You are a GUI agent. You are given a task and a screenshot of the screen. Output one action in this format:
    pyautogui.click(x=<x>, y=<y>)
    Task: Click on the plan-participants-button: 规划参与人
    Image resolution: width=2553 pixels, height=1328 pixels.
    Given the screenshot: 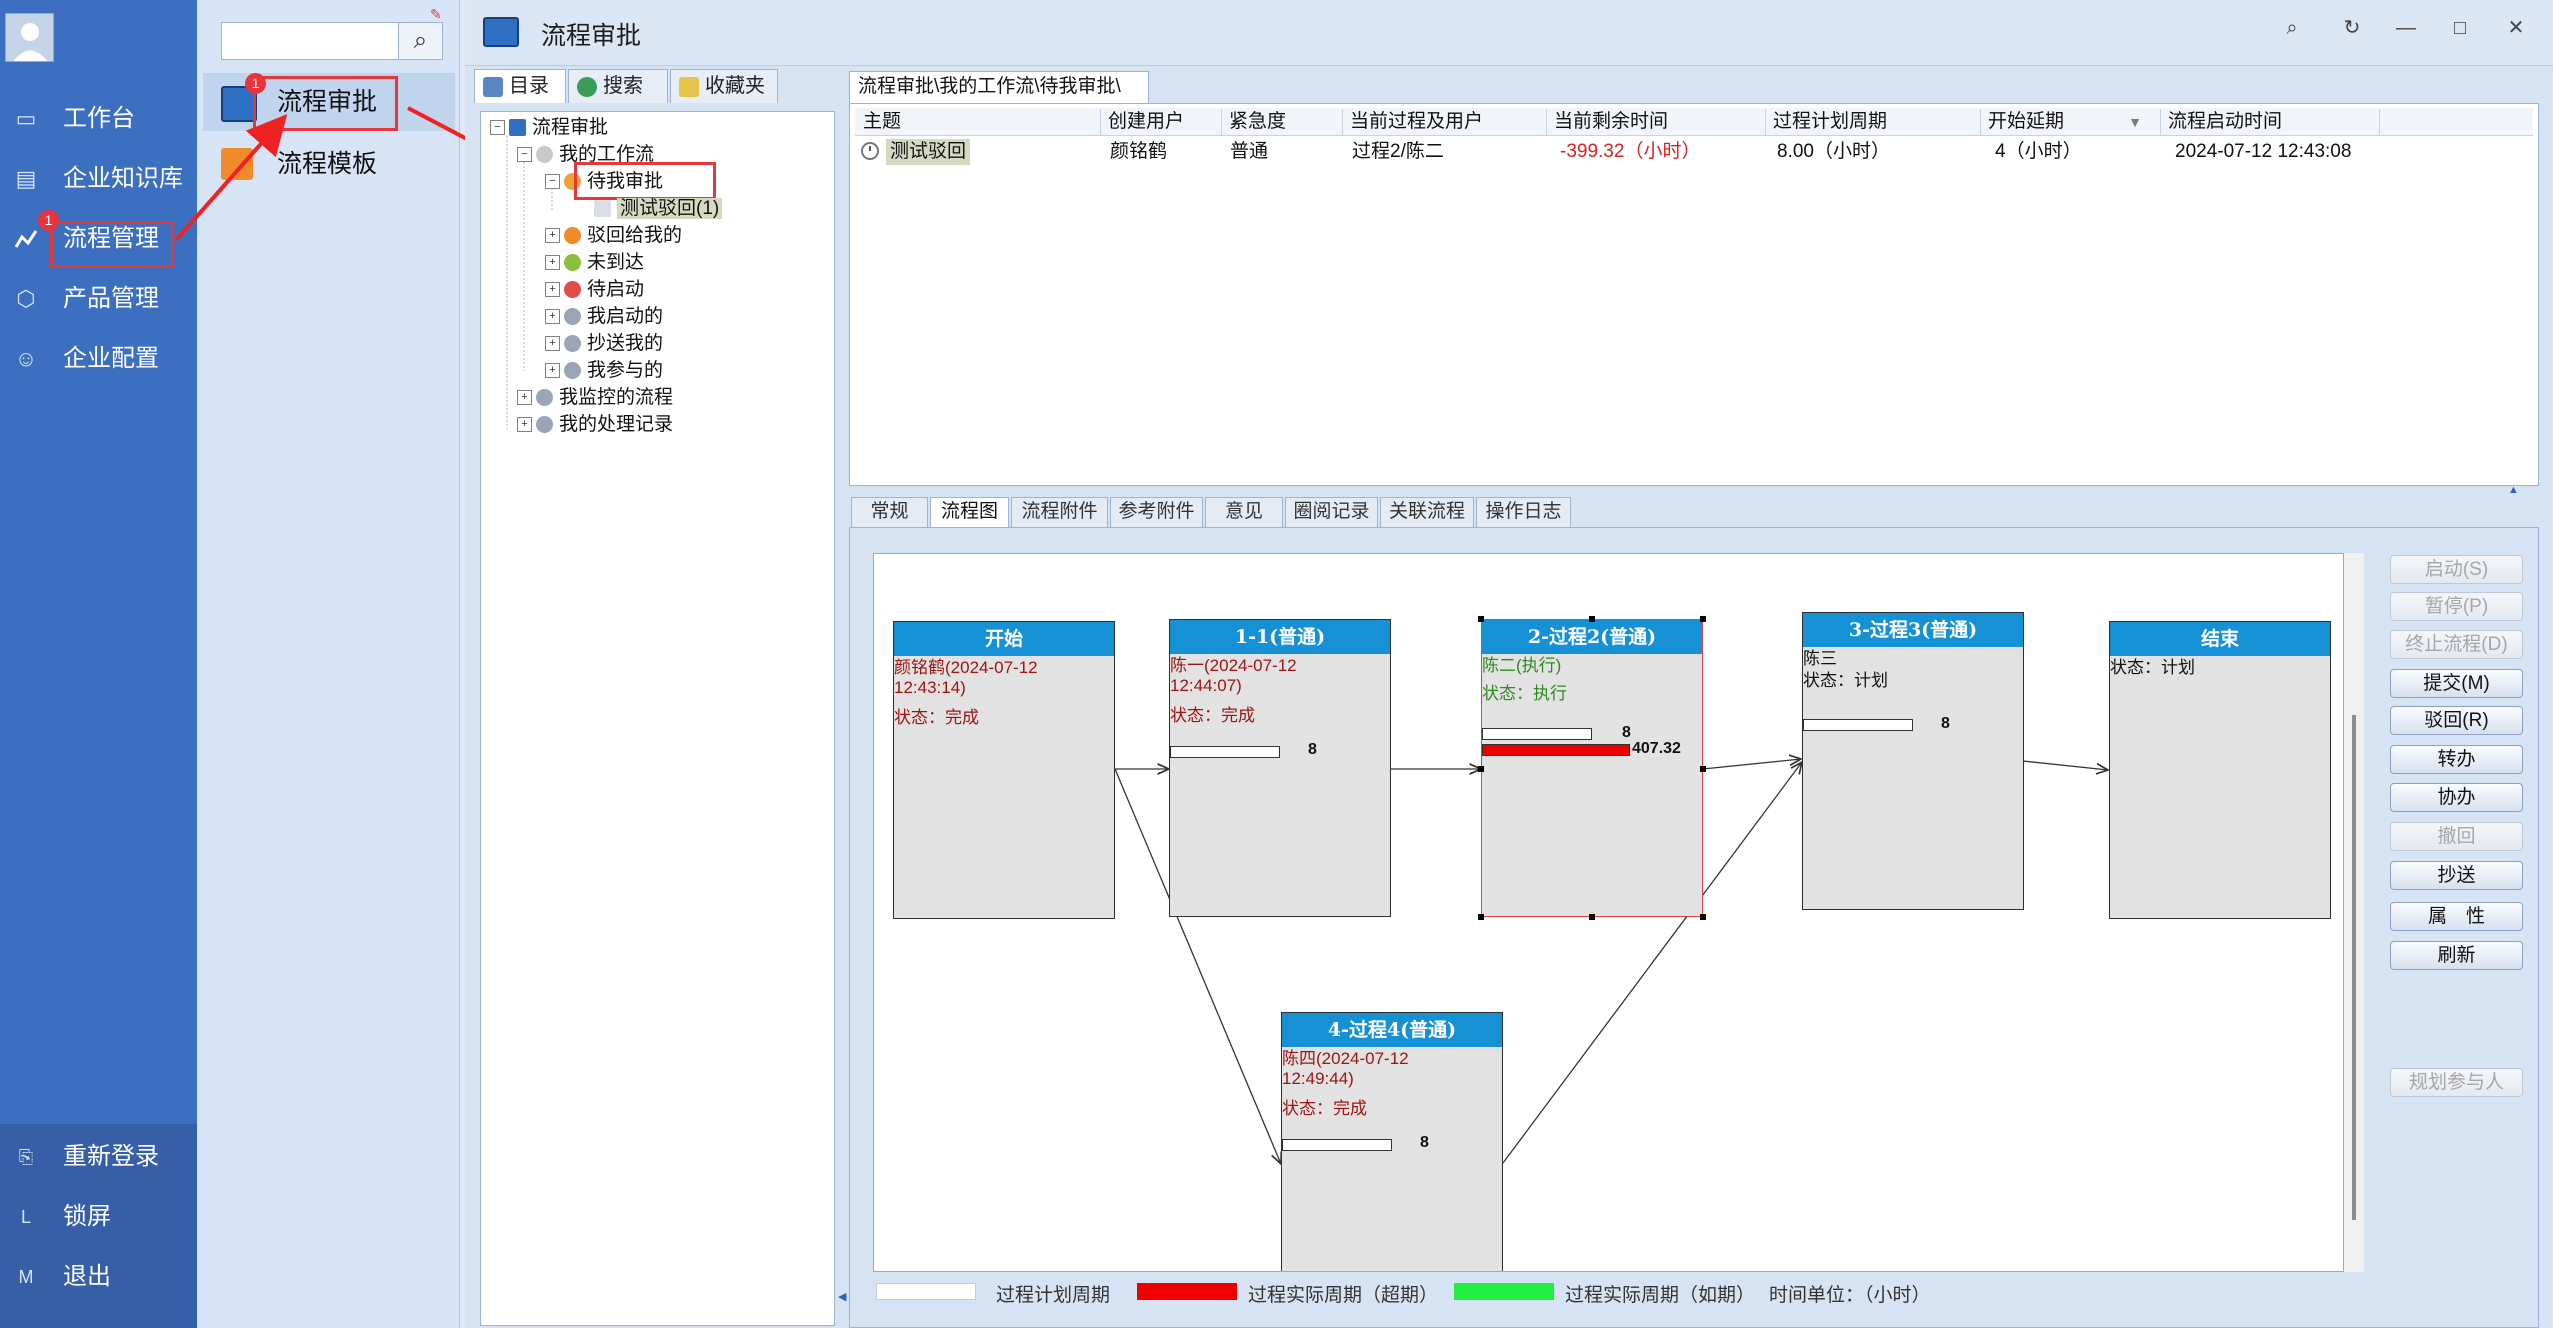 What is the action you would take?
    pyautogui.click(x=2456, y=1082)
    